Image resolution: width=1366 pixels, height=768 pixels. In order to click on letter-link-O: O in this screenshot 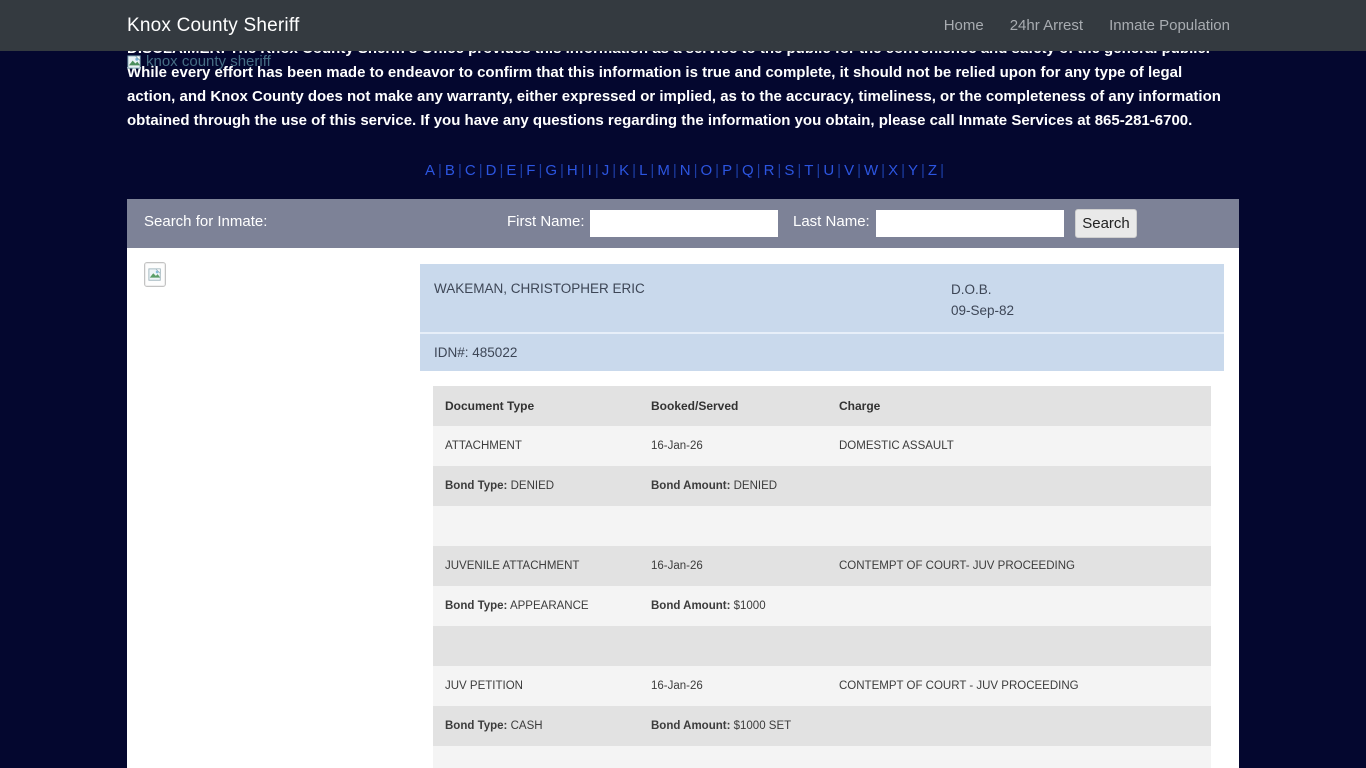, I will do `click(706, 170)`.